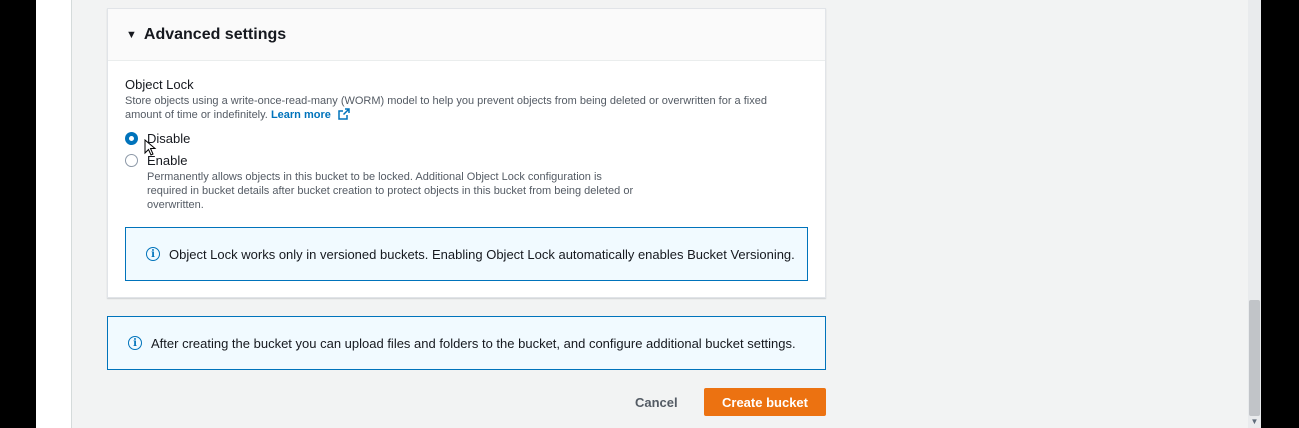 The height and width of the screenshot is (428, 1299). I want to click on object-lock-title: Object Lock, so click(159, 84).